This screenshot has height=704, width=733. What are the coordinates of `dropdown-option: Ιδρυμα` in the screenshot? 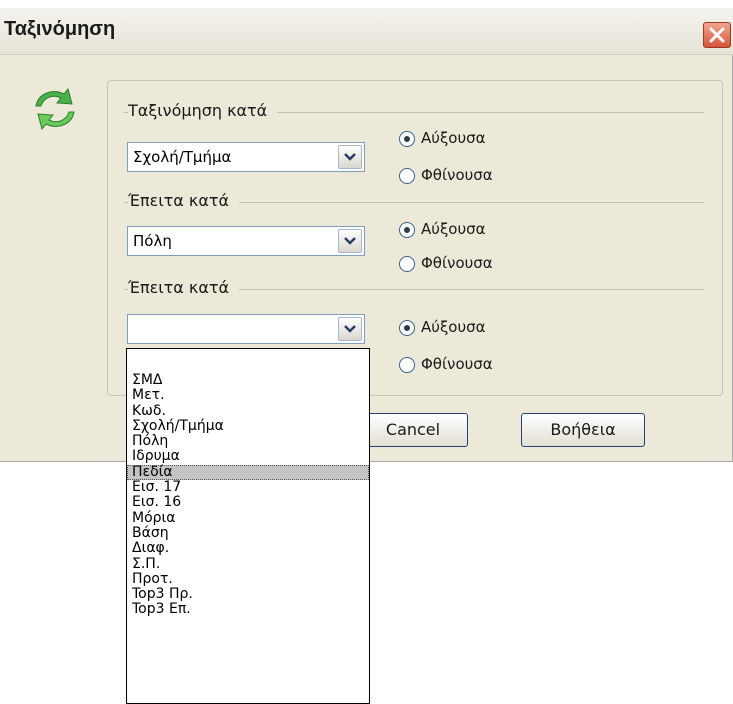 It's located at (248, 457).